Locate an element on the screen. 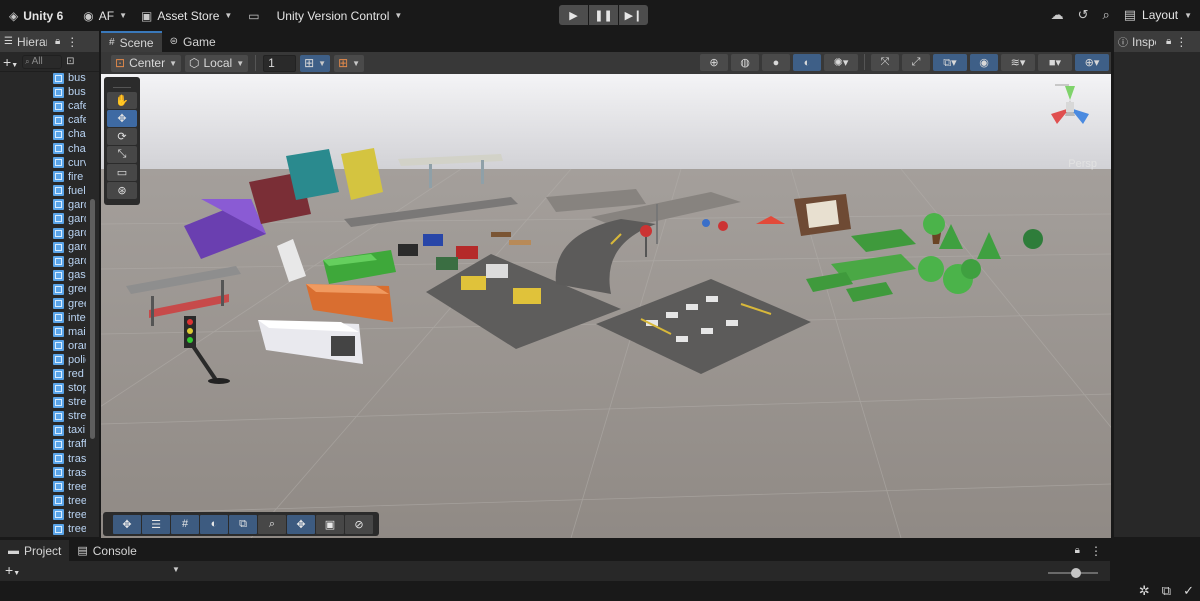  hierarchy-item: traffic is located at coordinates (50, 444).